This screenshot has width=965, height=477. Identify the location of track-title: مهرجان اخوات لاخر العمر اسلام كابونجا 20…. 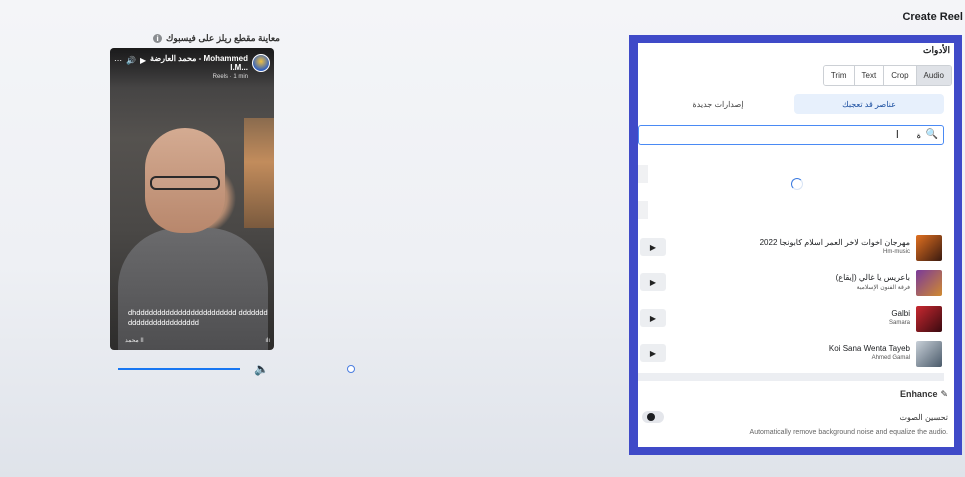
(834, 242).